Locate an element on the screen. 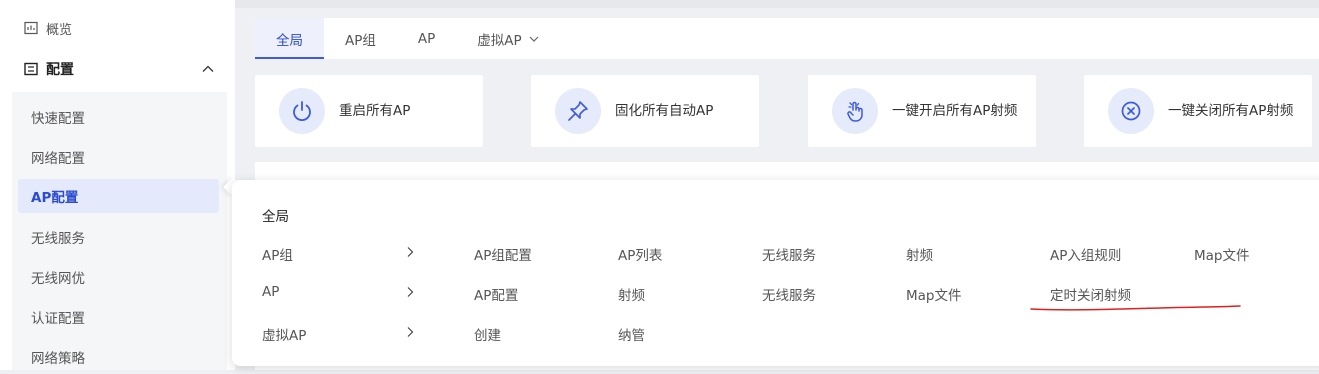  menu-link-ap-group-config: AP组配置 is located at coordinates (503, 254).